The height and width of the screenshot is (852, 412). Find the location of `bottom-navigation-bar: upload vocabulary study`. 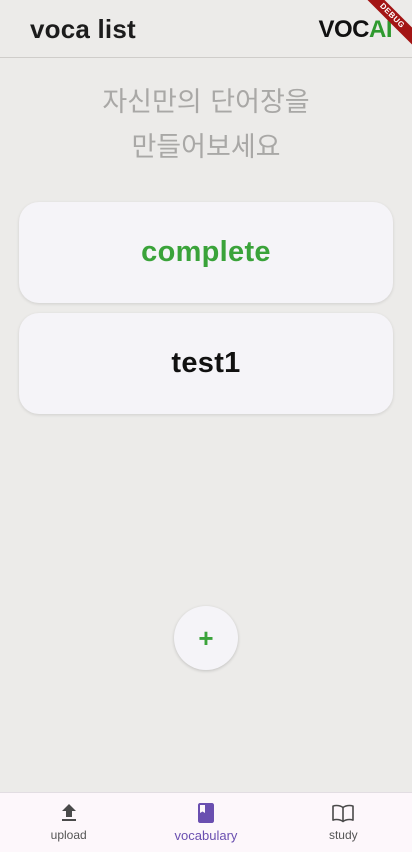

bottom-navigation-bar: upload vocabulary study is located at coordinates (206, 822).